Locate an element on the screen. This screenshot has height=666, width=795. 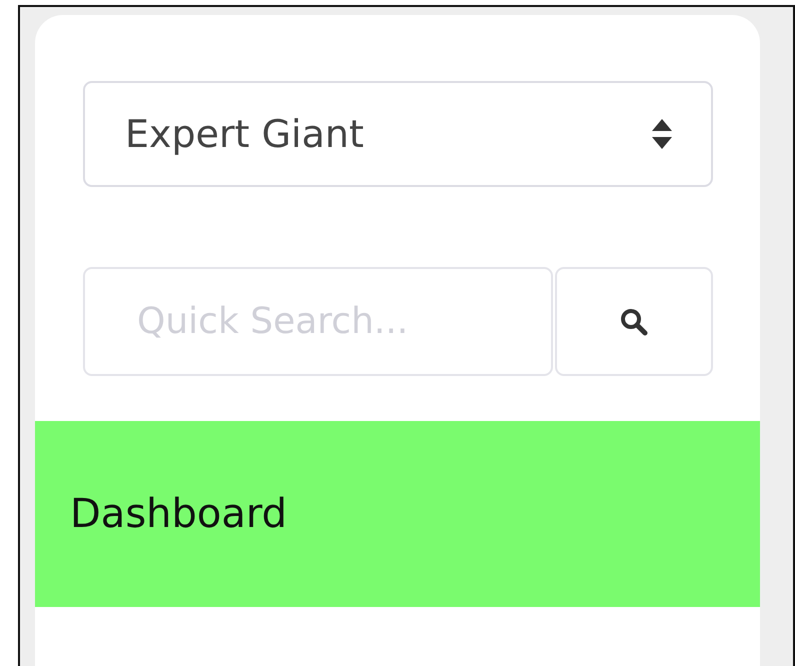
company-select: Expert Giant is located at coordinates (398, 134).